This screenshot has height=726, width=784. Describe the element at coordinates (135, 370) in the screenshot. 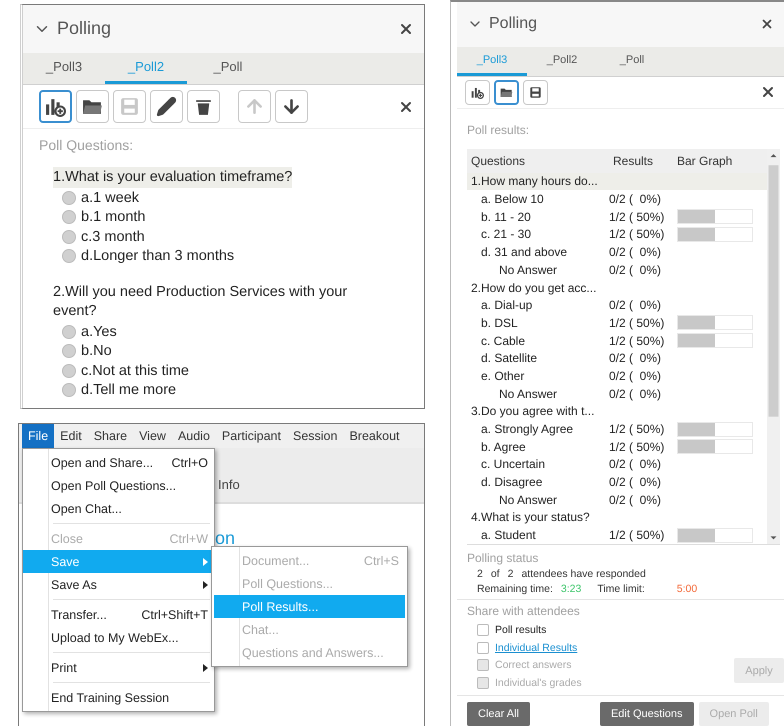

I see `option-label: c.Not at this time` at that location.